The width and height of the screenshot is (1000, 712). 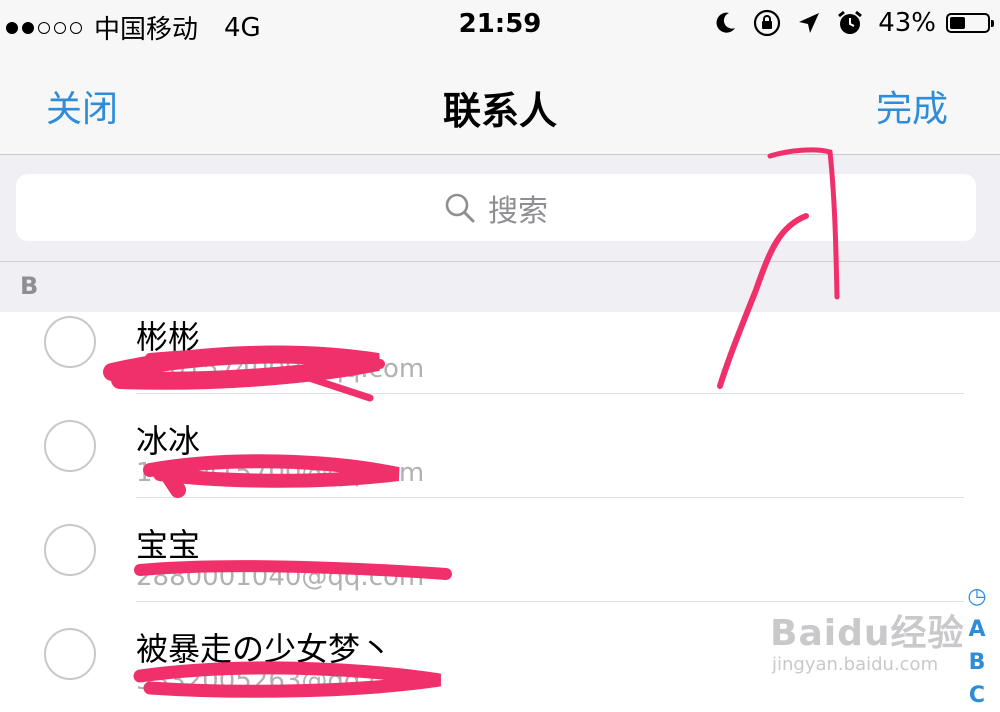 I want to click on alarm-icon, so click(x=850, y=22).